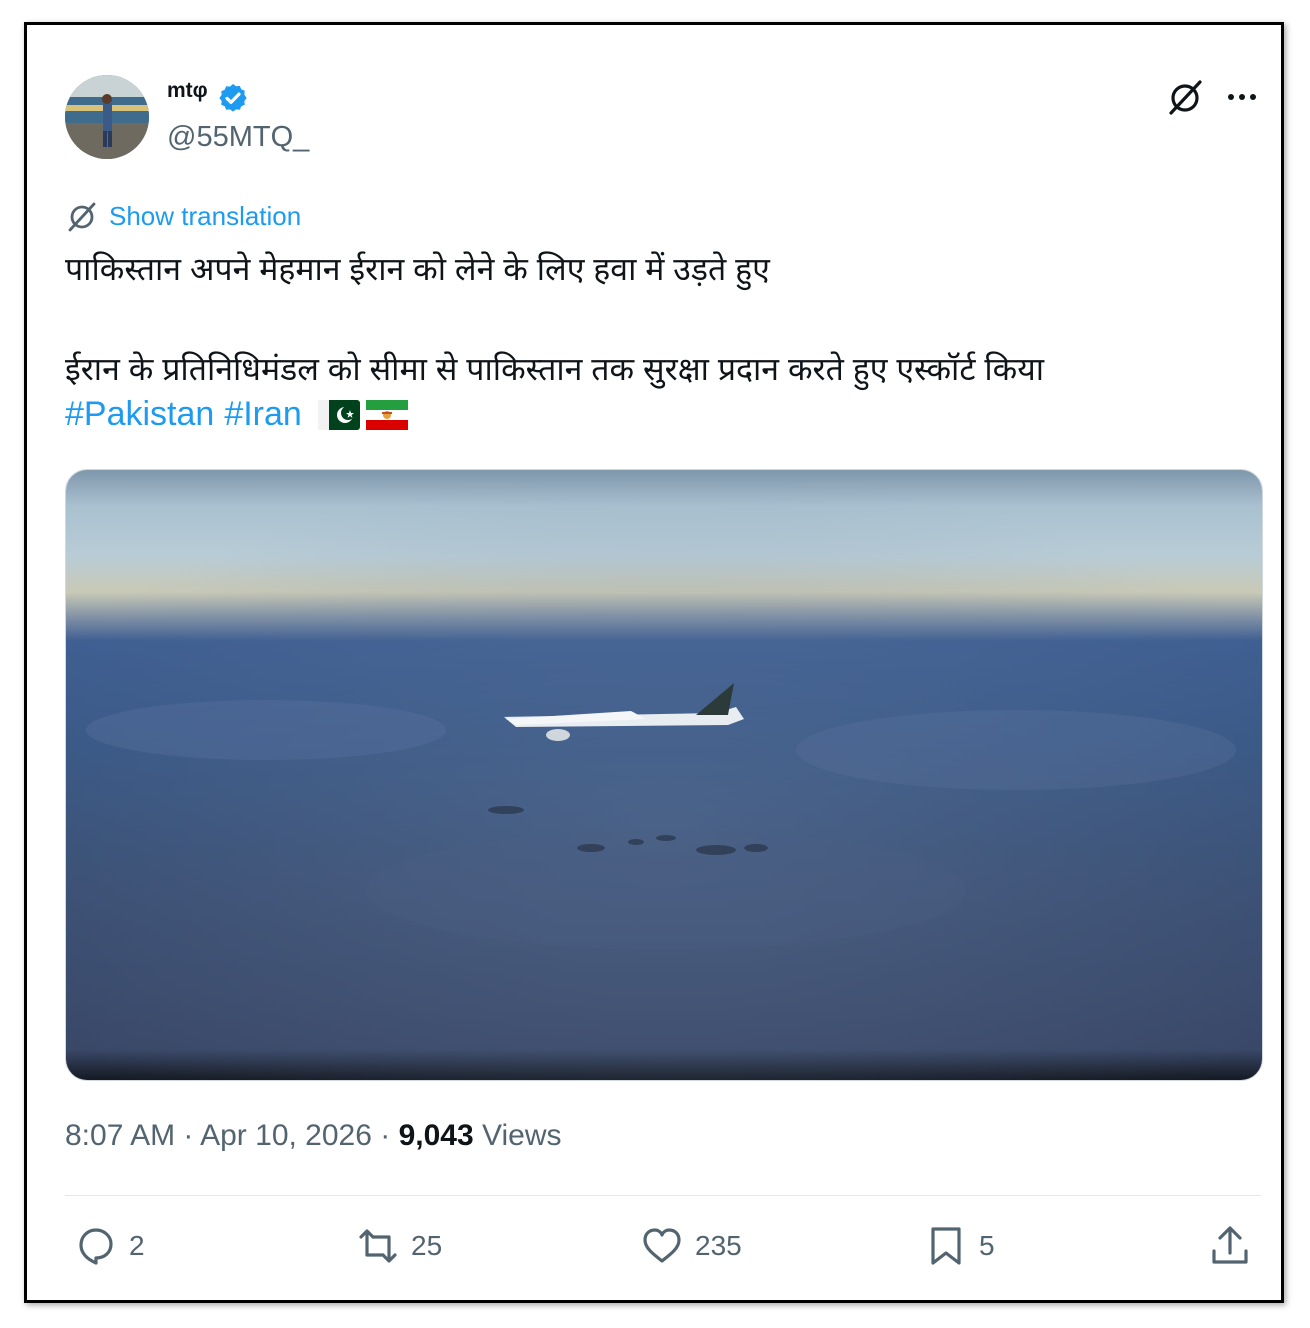 The image size is (1310, 1328). What do you see at coordinates (427, 1245) in the screenshot?
I see `repost-count: 25` at bounding box center [427, 1245].